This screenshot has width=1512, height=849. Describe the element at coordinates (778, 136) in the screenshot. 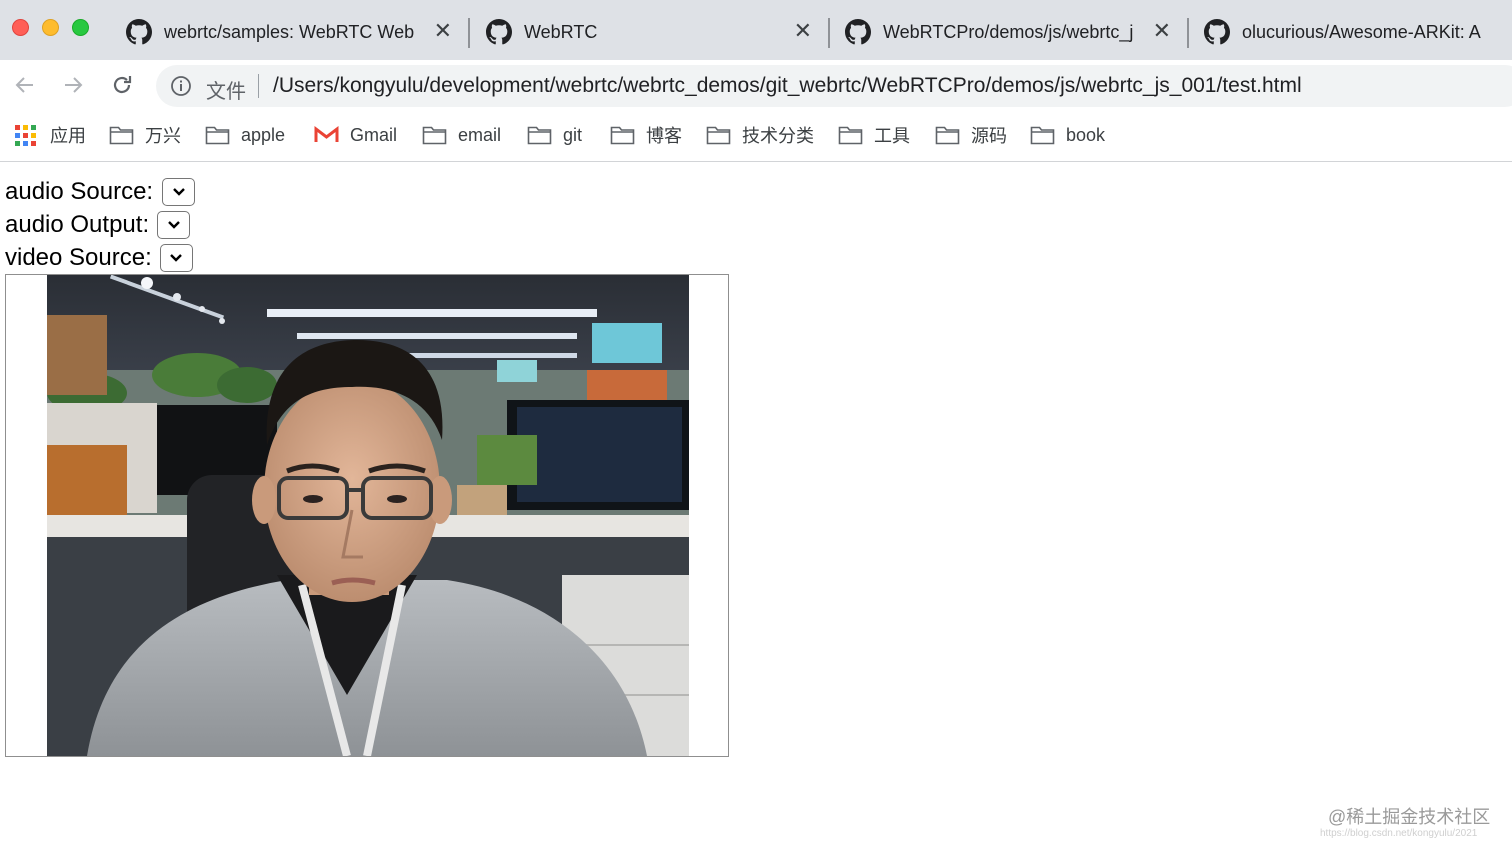

I see `bookmark-label: 技术分类` at that location.